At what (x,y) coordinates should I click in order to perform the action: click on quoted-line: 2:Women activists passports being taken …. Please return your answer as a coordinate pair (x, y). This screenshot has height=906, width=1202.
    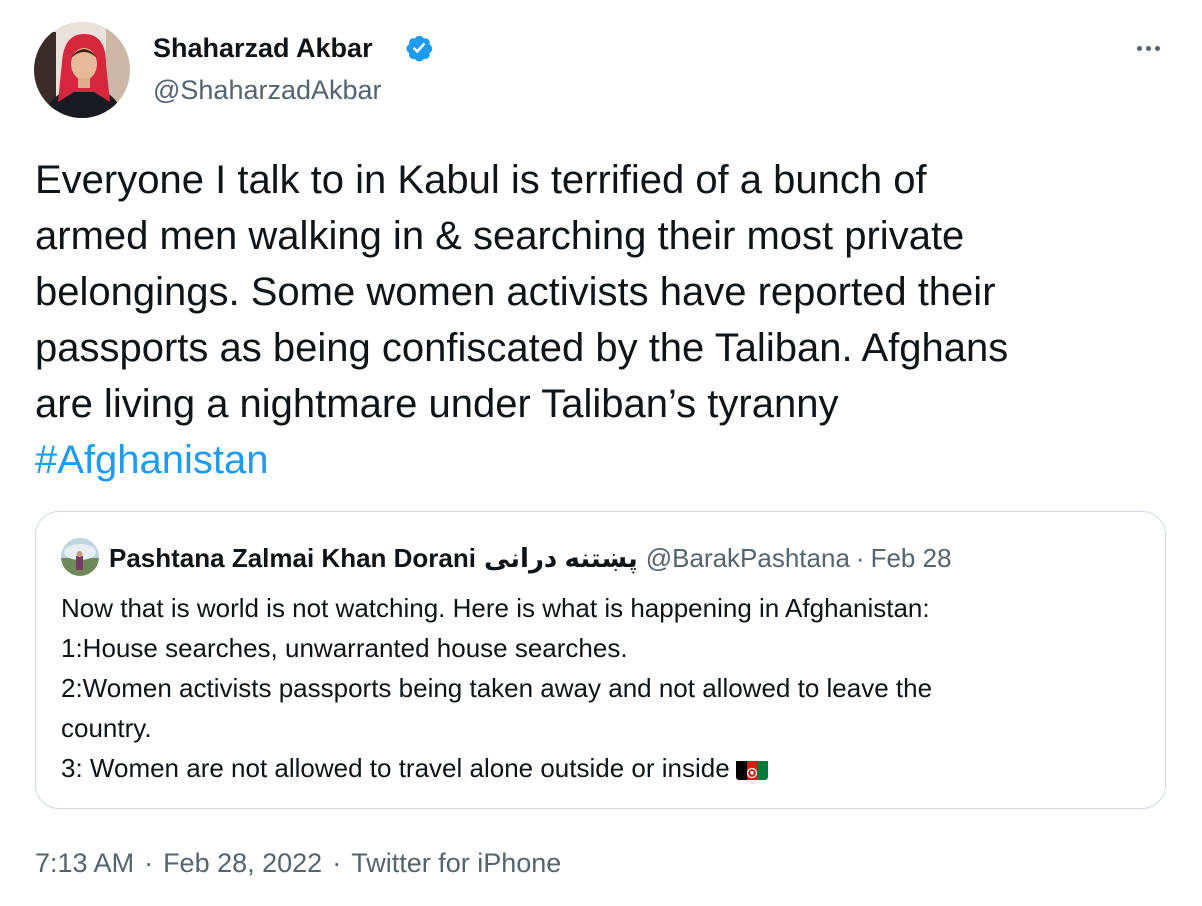
    Looking at the image, I should click on (497, 688).